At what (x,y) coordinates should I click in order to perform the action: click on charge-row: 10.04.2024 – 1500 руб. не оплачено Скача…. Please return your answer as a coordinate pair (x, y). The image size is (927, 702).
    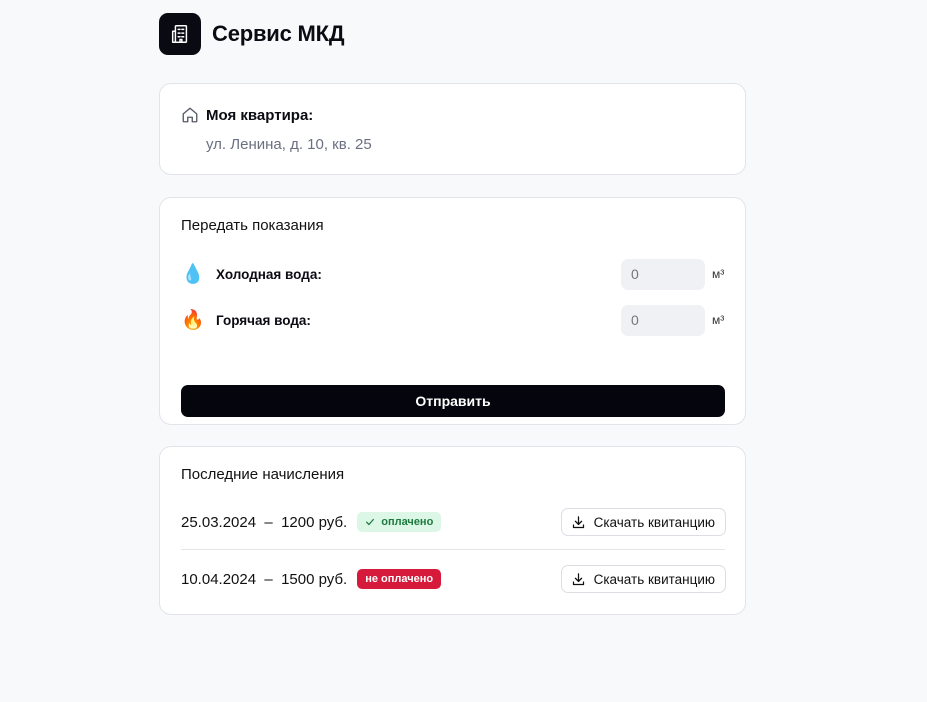
    Looking at the image, I should click on (453, 579).